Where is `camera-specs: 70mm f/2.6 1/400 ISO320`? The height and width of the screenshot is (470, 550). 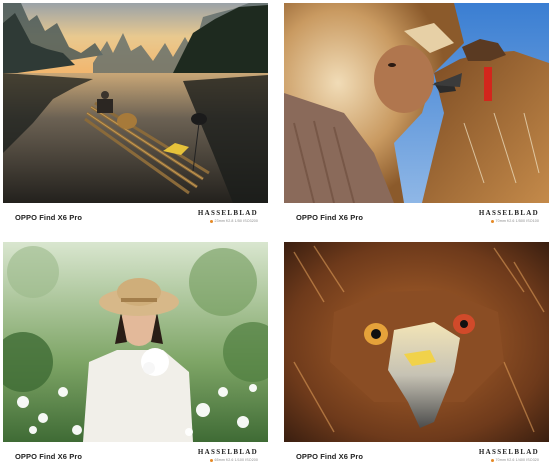
camera-specs: 70mm f/2.6 1/400 ISO320 is located at coordinates (514, 460).